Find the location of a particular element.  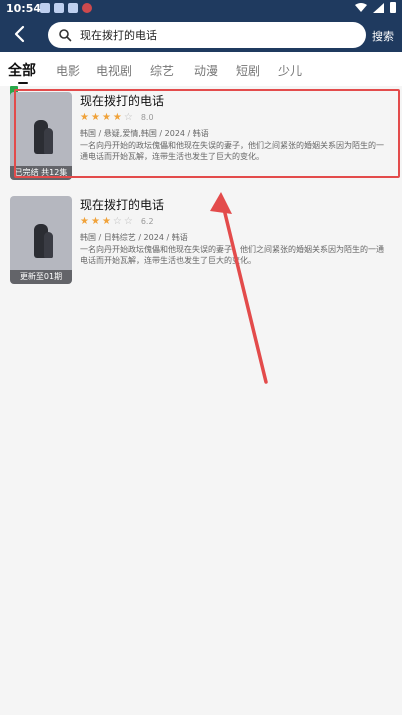

system-icons is located at coordinates (375, 7).